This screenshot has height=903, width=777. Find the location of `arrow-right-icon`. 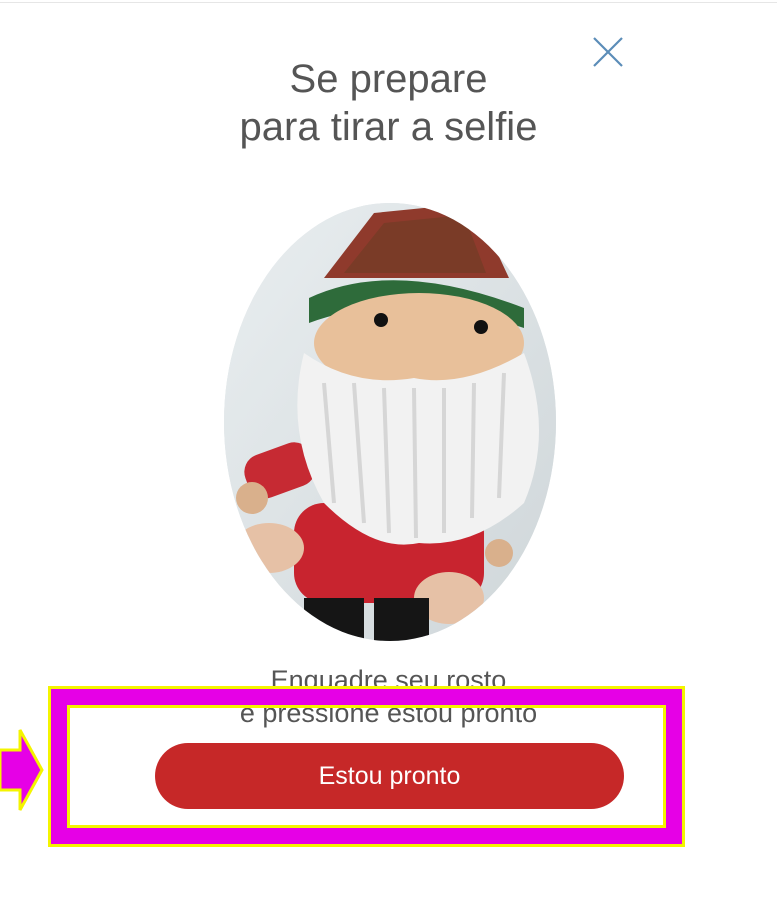

arrow-right-icon is located at coordinates (22, 770).